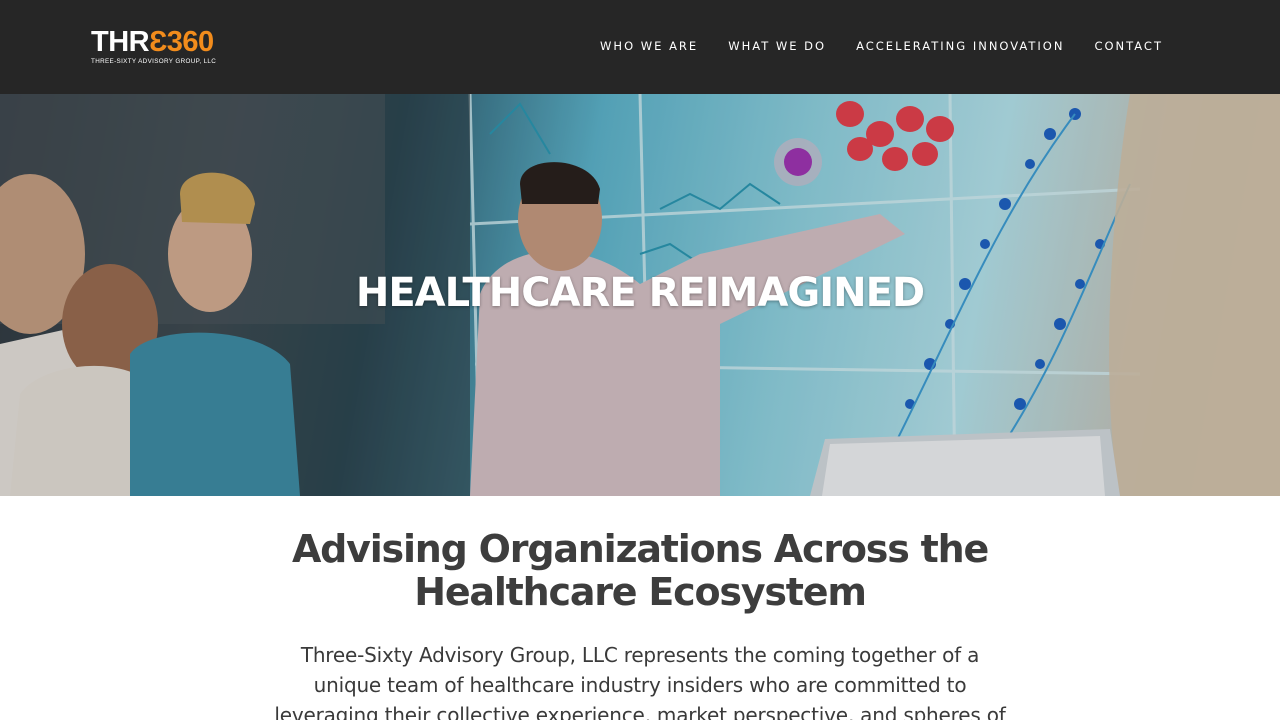 This screenshot has width=1280, height=720. What do you see at coordinates (960, 46) in the screenshot?
I see `nav-accelerating-innovation: ACCELERATING INNOVATION` at bounding box center [960, 46].